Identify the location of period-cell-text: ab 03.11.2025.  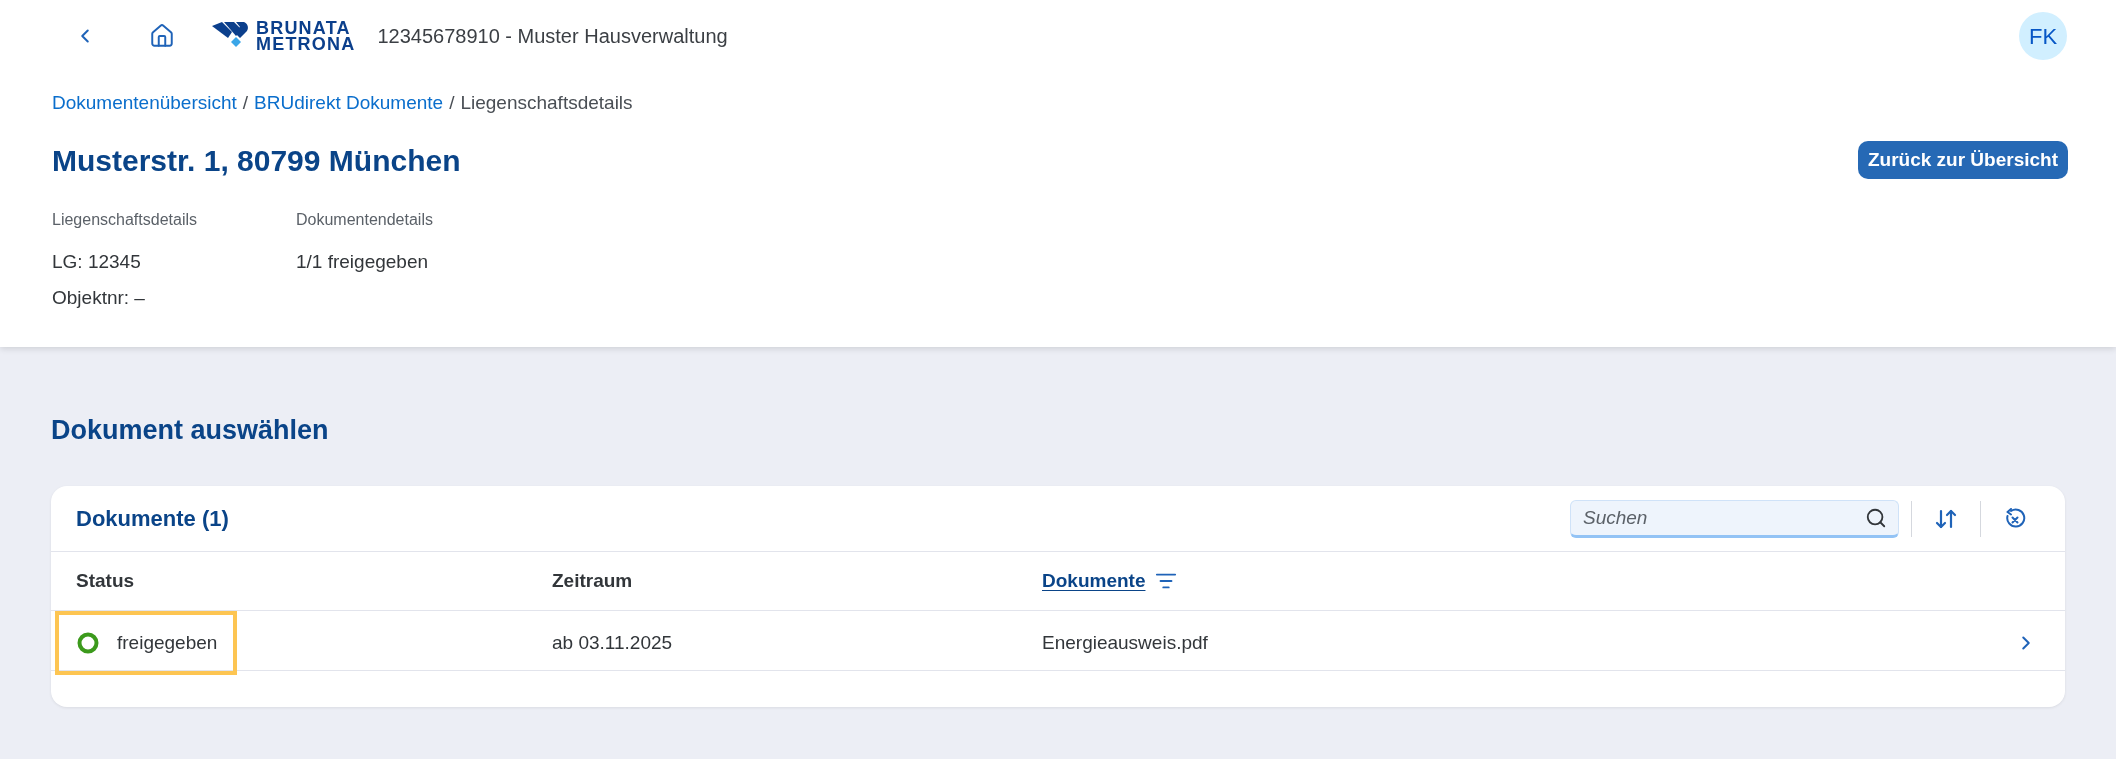
(613, 642).